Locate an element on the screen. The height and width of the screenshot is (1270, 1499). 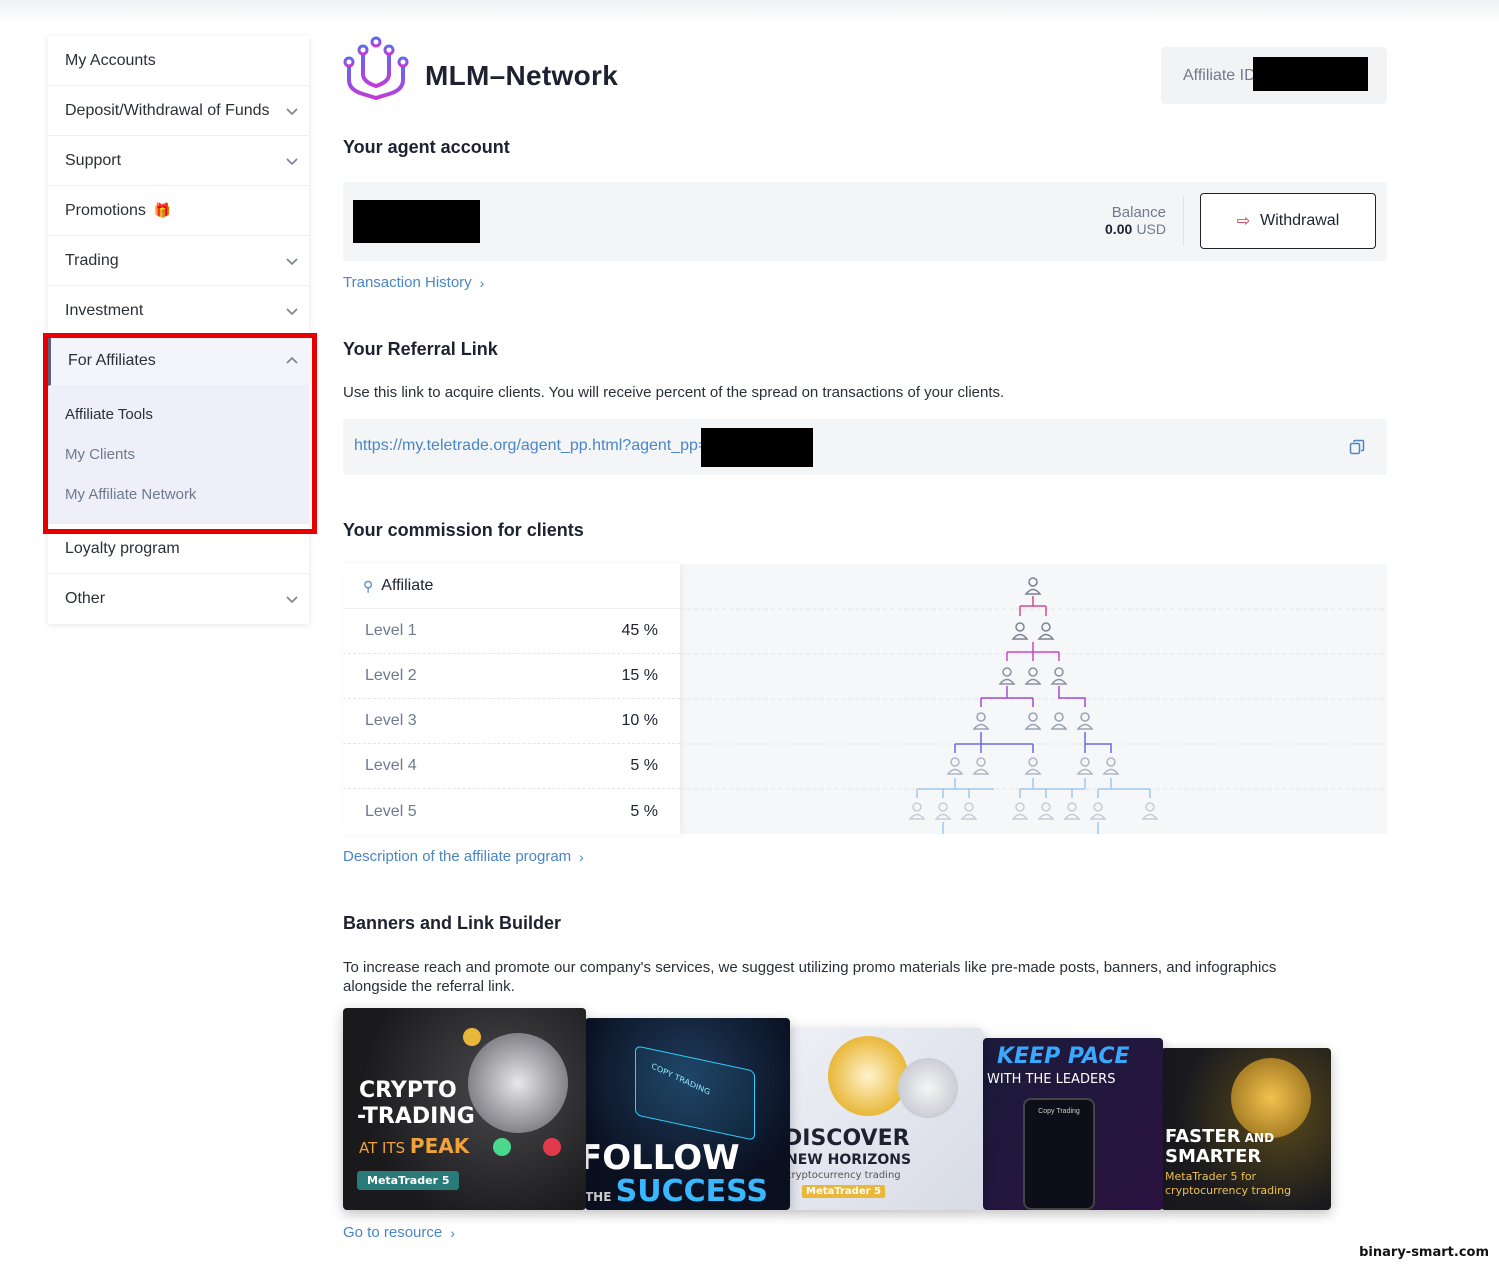
sidebar-subitem-affiliate-tools: Affiliate Tools is located at coordinates (178, 414).